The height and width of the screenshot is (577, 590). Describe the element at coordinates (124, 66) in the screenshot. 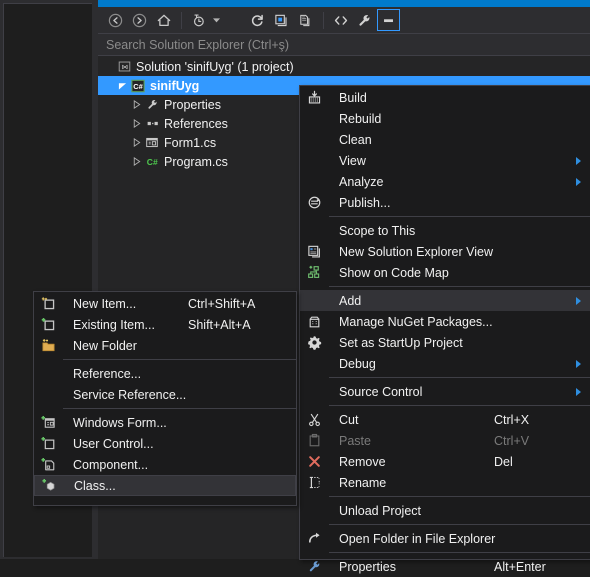

I see `solution-icon: ⋈` at that location.